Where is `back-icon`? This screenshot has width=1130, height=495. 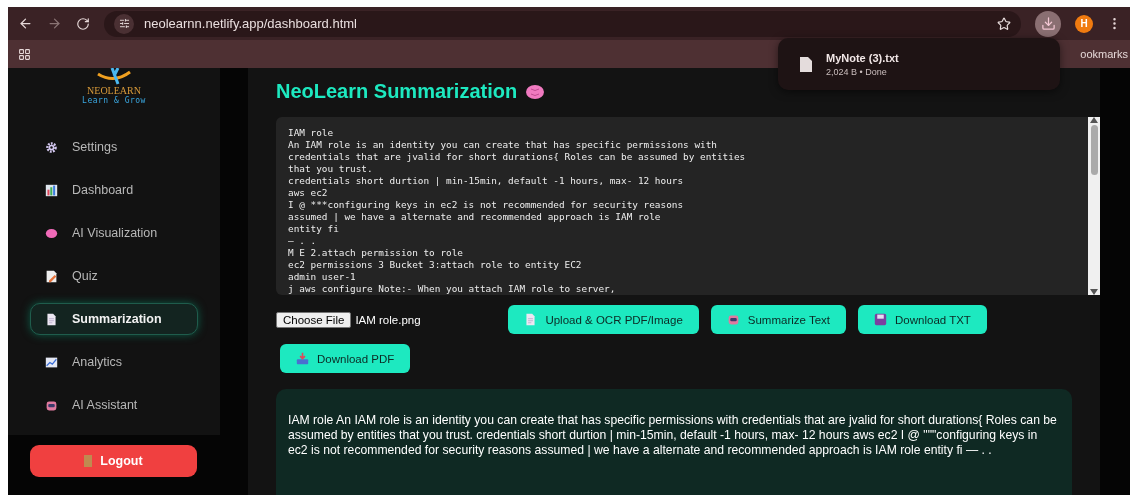 back-icon is located at coordinates (25, 23).